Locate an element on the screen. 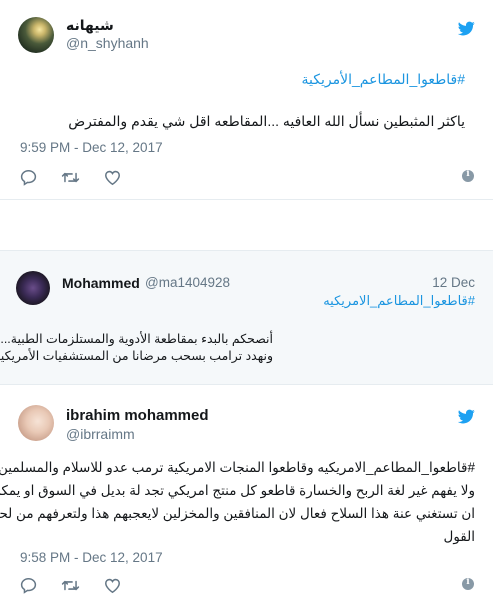  display-name: ibrahim mohammed is located at coordinates (137, 415).